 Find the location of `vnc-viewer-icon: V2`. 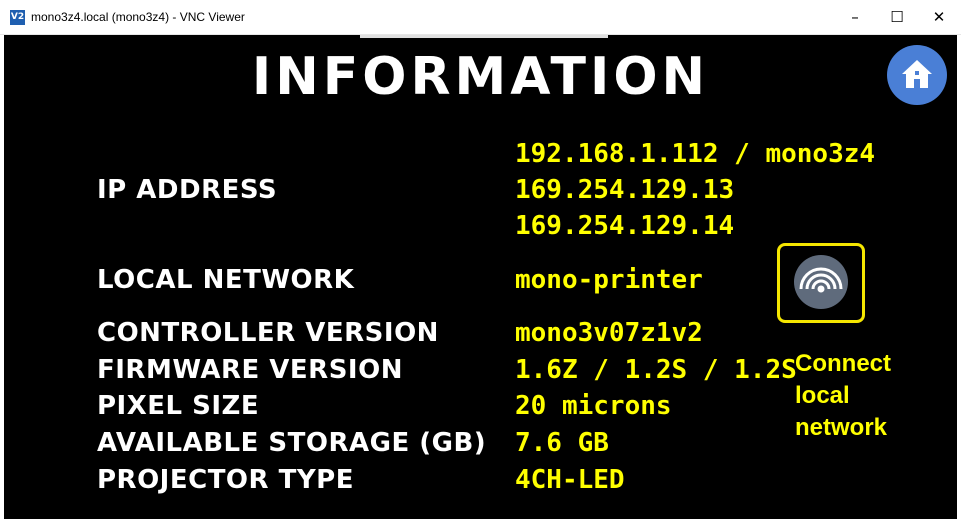

vnc-viewer-icon: V2 is located at coordinates (17, 17).